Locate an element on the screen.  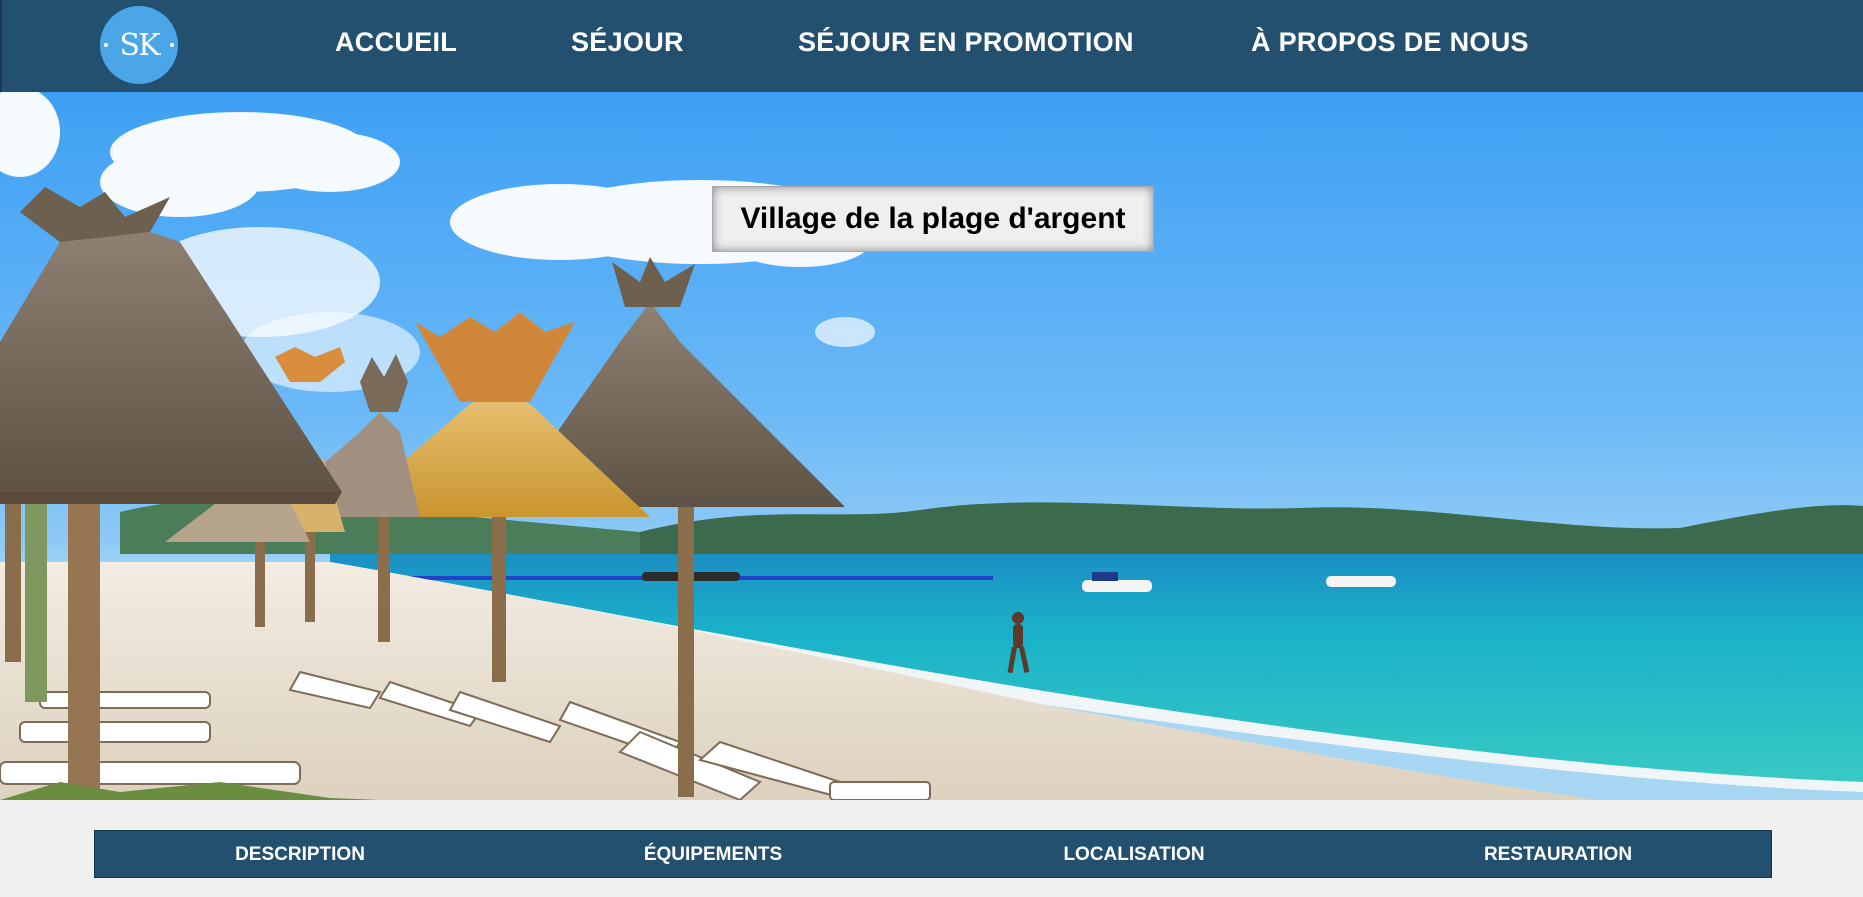
tab-localisation: LOCALISATION is located at coordinates (1133, 855).